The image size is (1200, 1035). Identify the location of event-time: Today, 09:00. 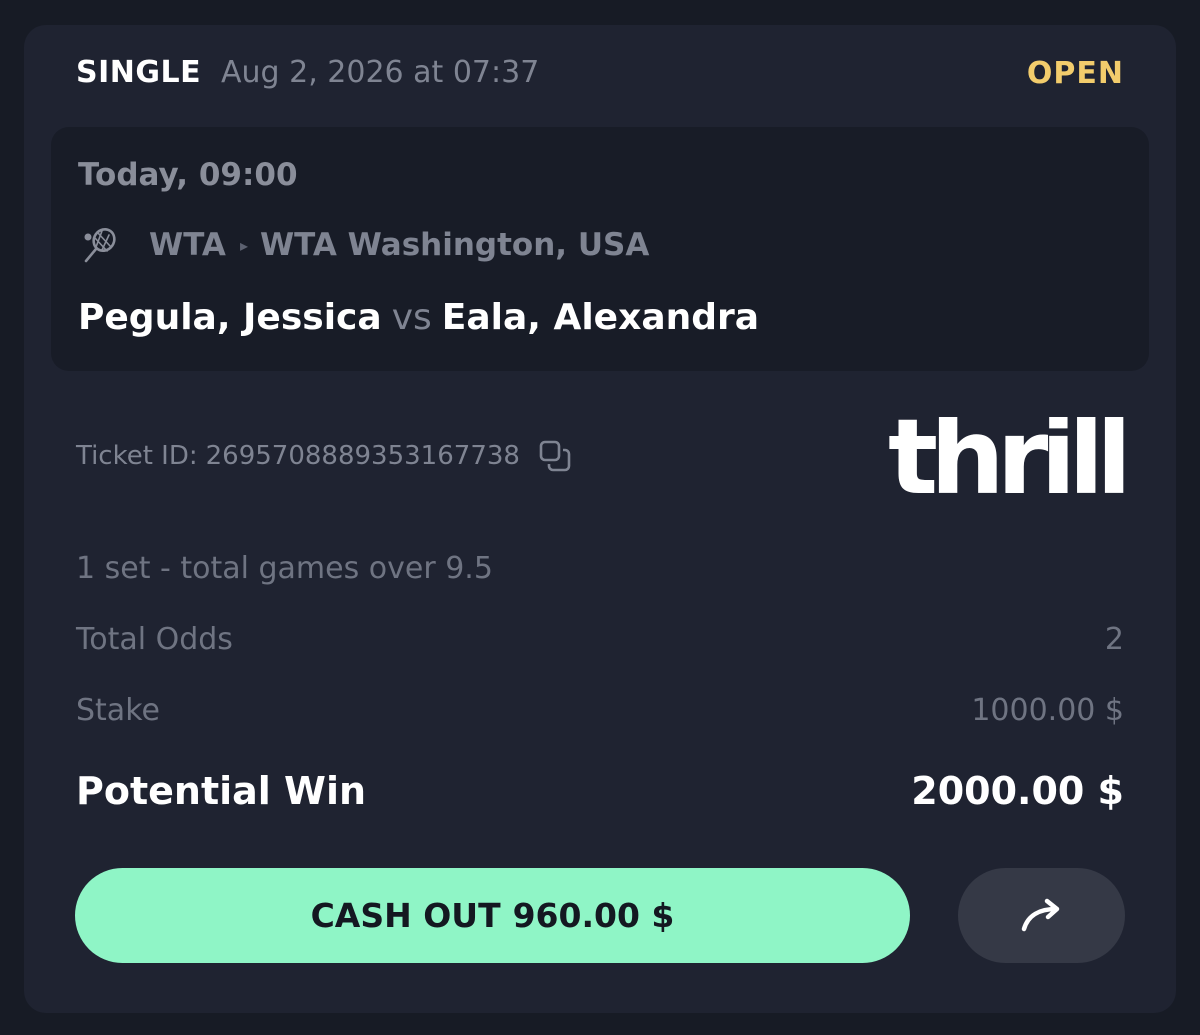
(188, 175).